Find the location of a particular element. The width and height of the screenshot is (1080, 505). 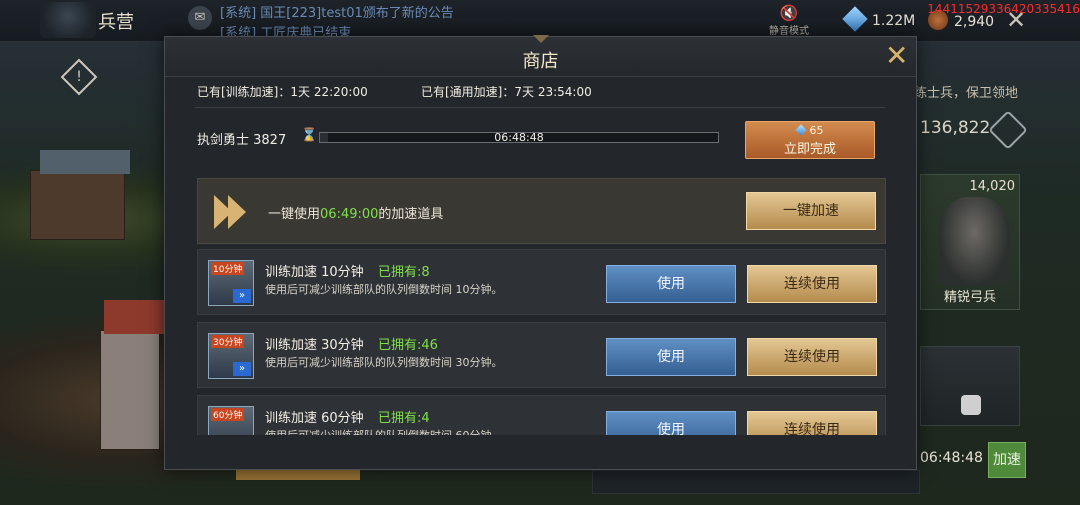

item-desc: 使用后可减少训练部队的队列倒数时间 10分钟。 is located at coordinates (384, 289).